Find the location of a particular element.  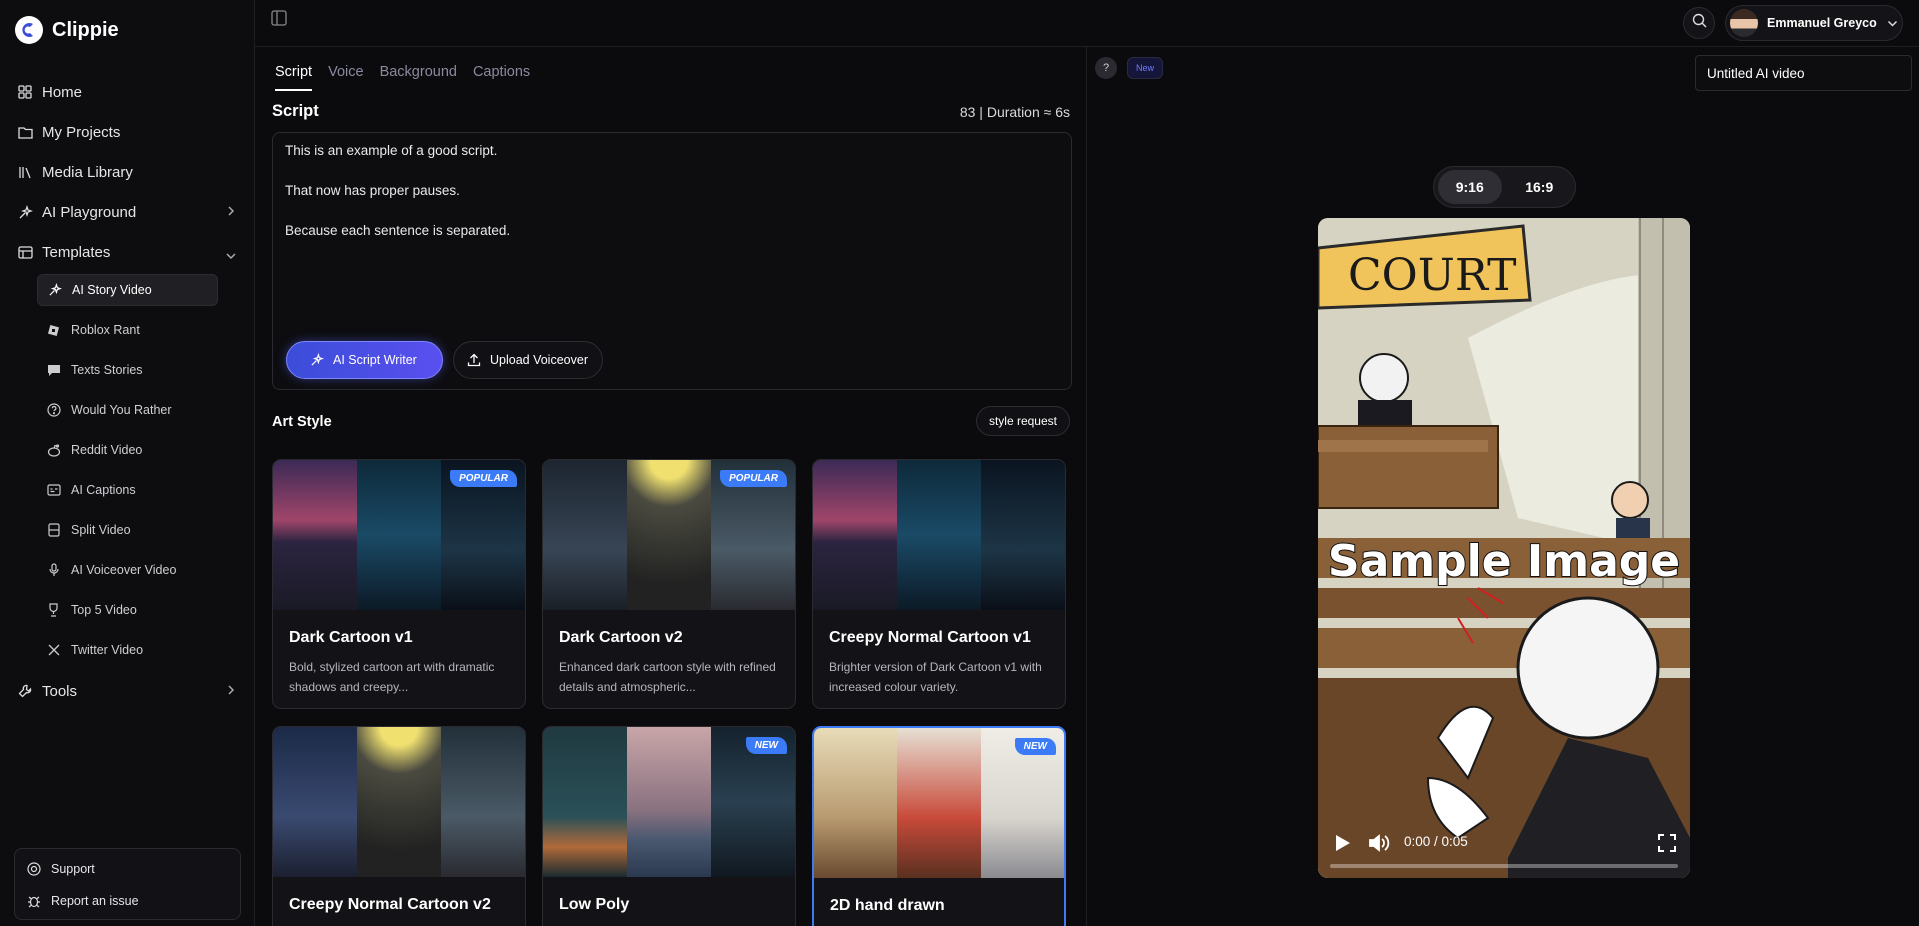

sidebar-item-would-you-rather: Would You Rather is located at coordinates (127, 410).